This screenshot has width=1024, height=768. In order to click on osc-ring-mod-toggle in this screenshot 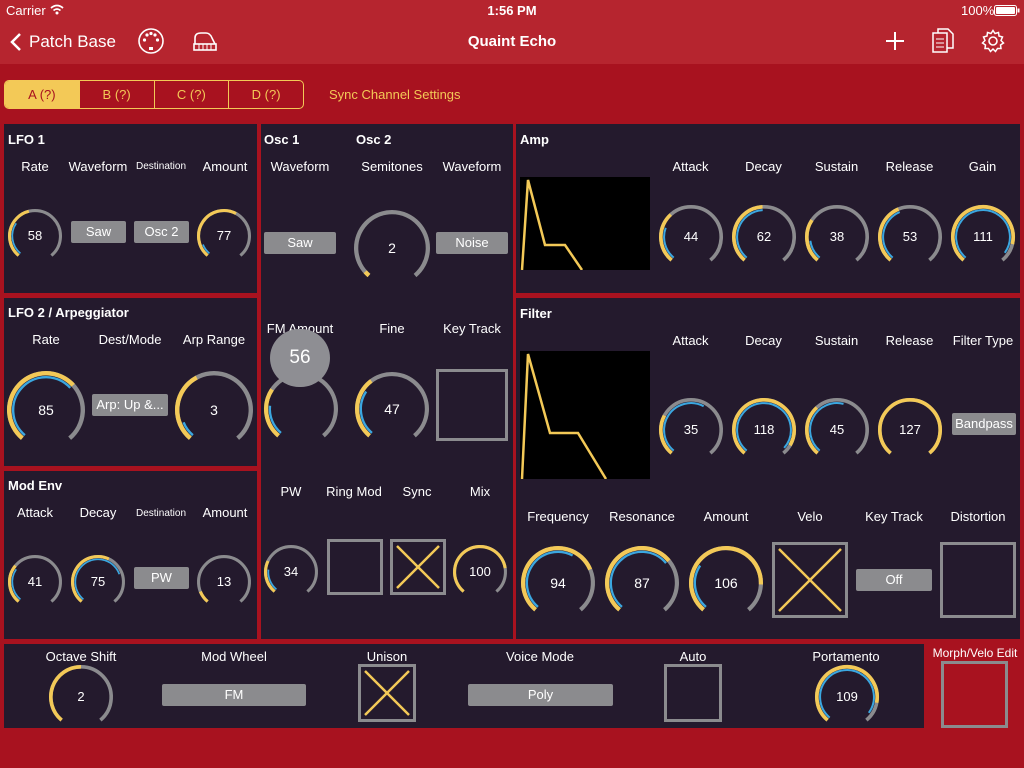, I will do `click(355, 567)`.